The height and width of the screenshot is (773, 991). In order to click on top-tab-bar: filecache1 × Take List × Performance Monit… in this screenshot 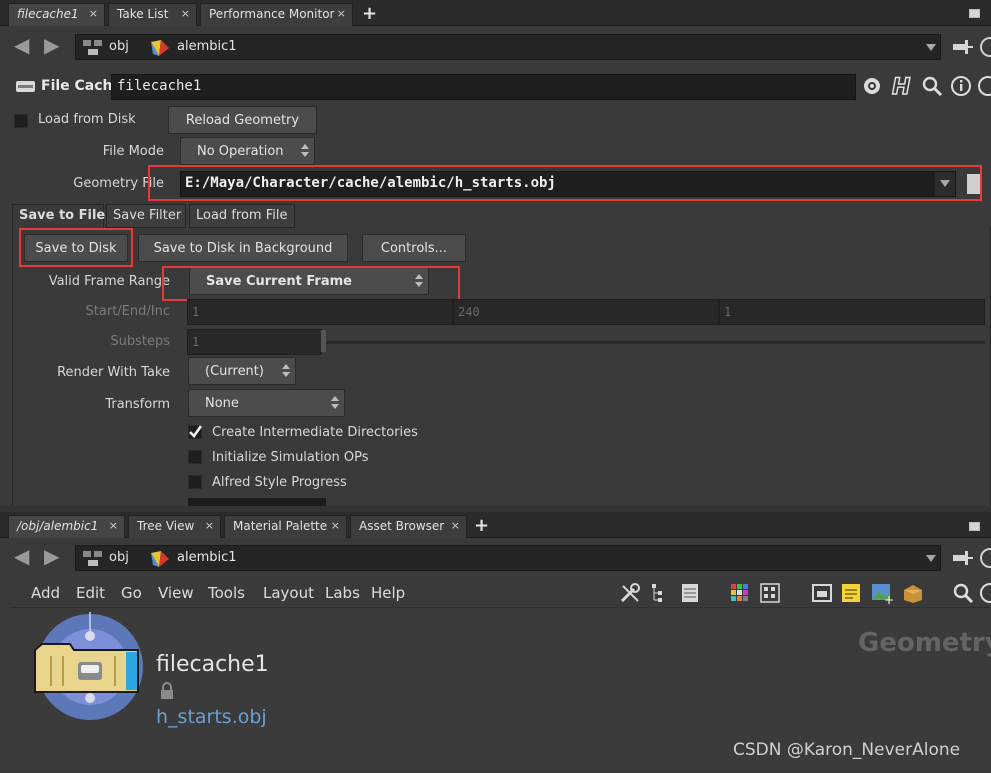, I will do `click(495, 13)`.